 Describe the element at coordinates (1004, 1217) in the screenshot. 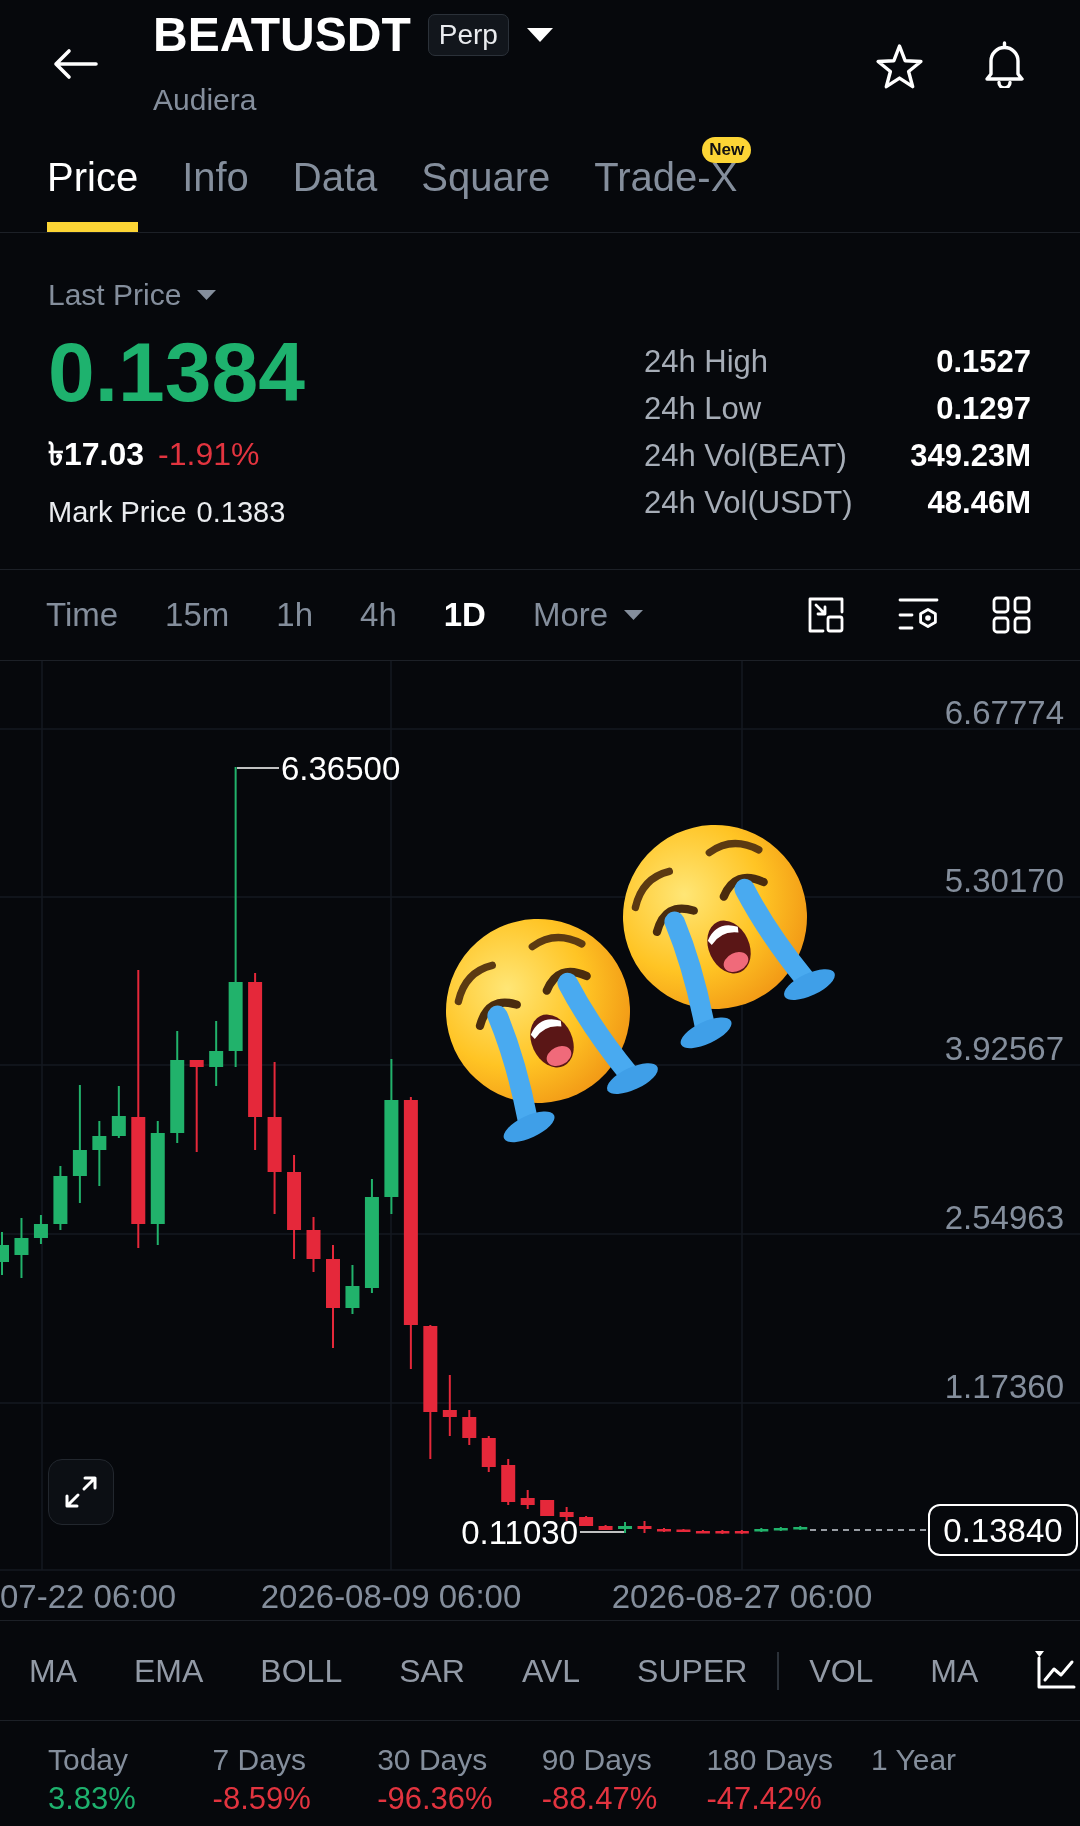

I see `price-axis-label: 2.54963` at that location.